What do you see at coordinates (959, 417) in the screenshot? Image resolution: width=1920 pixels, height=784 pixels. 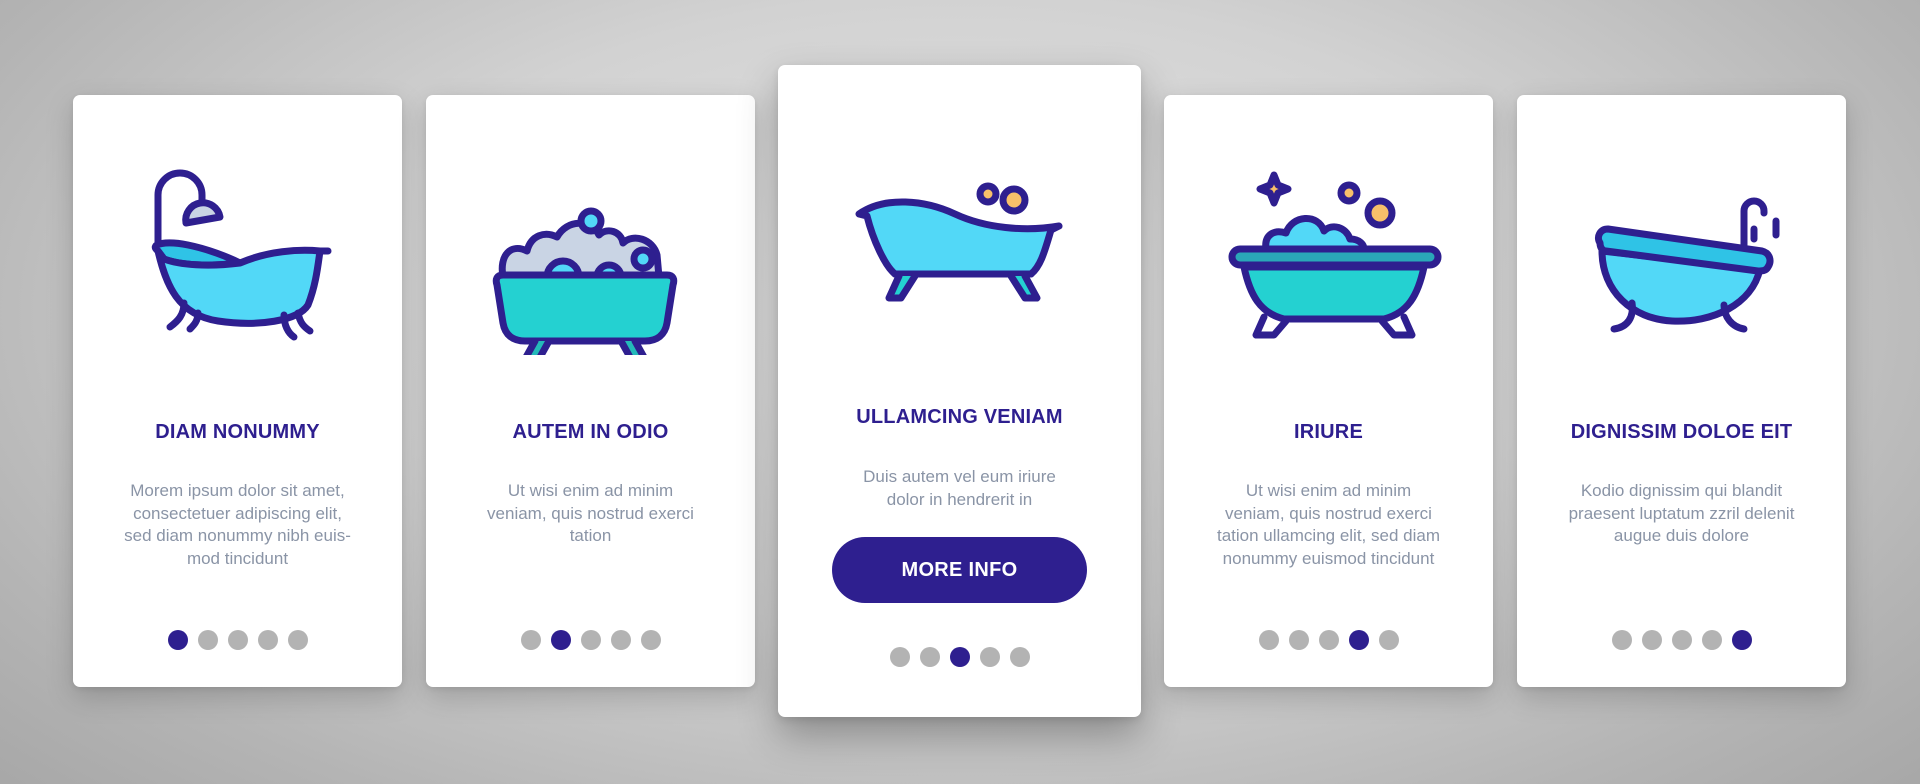 I see `card-title: ULLAMCING VENIAM` at bounding box center [959, 417].